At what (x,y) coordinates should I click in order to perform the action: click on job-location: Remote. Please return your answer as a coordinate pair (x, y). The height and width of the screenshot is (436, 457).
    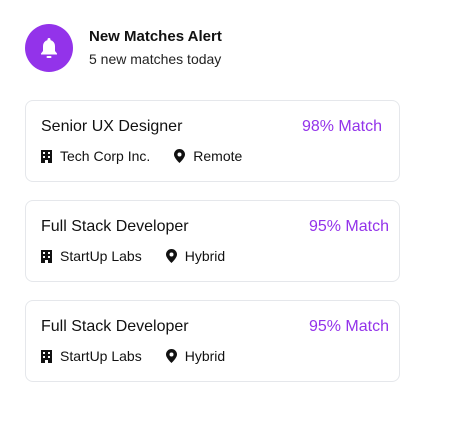
    Looking at the image, I should click on (218, 156).